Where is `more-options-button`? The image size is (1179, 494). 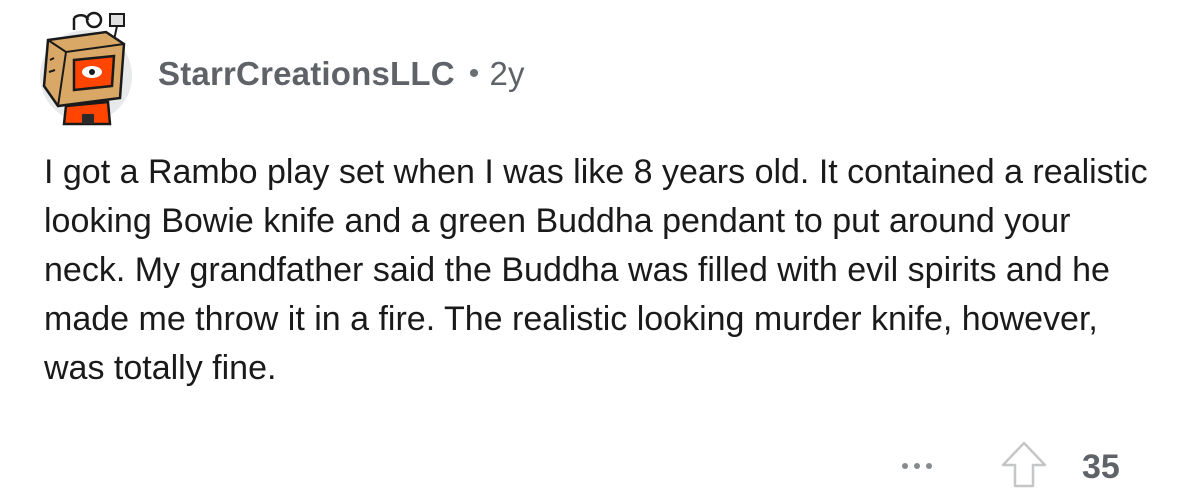
more-options-button is located at coordinates (917, 466).